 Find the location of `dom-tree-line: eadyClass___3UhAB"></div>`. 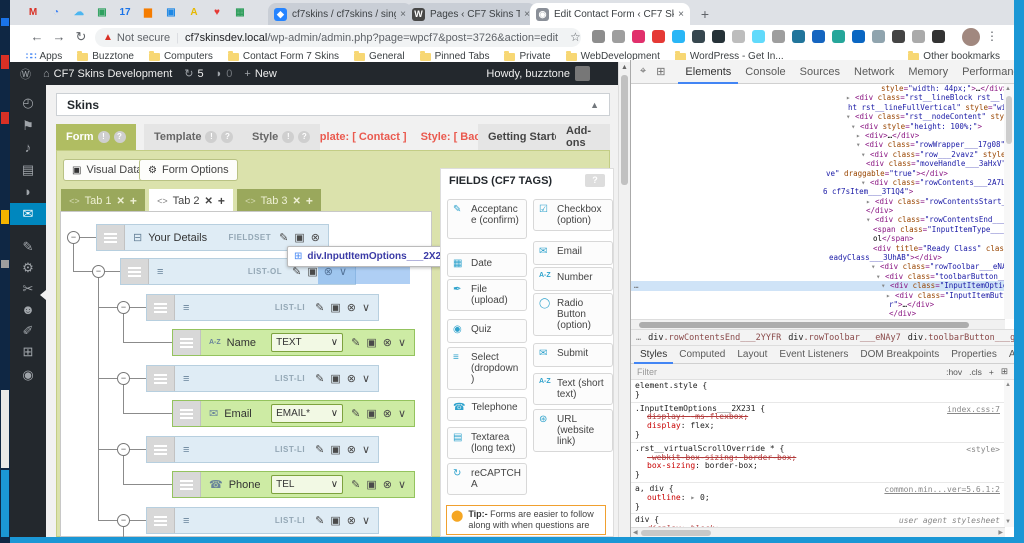

dom-tree-line: eadyClass___3UhAB"></div> is located at coordinates (822, 257).